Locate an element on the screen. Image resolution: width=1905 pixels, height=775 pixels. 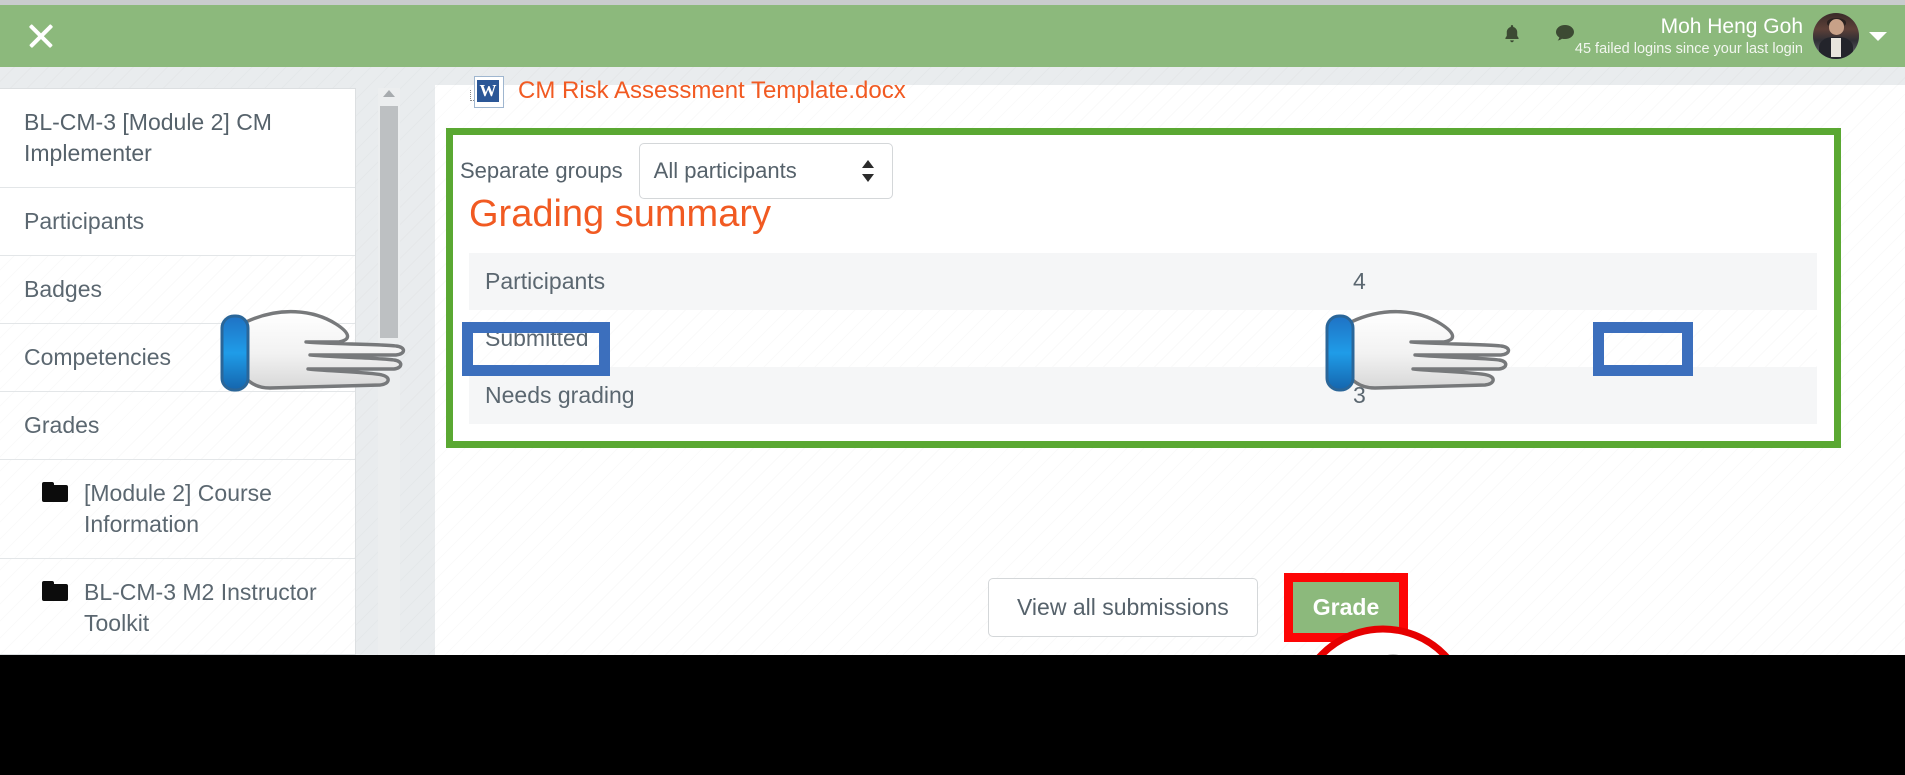
action-buttons: View all submissions Grade is located at coordinates (1198, 607).